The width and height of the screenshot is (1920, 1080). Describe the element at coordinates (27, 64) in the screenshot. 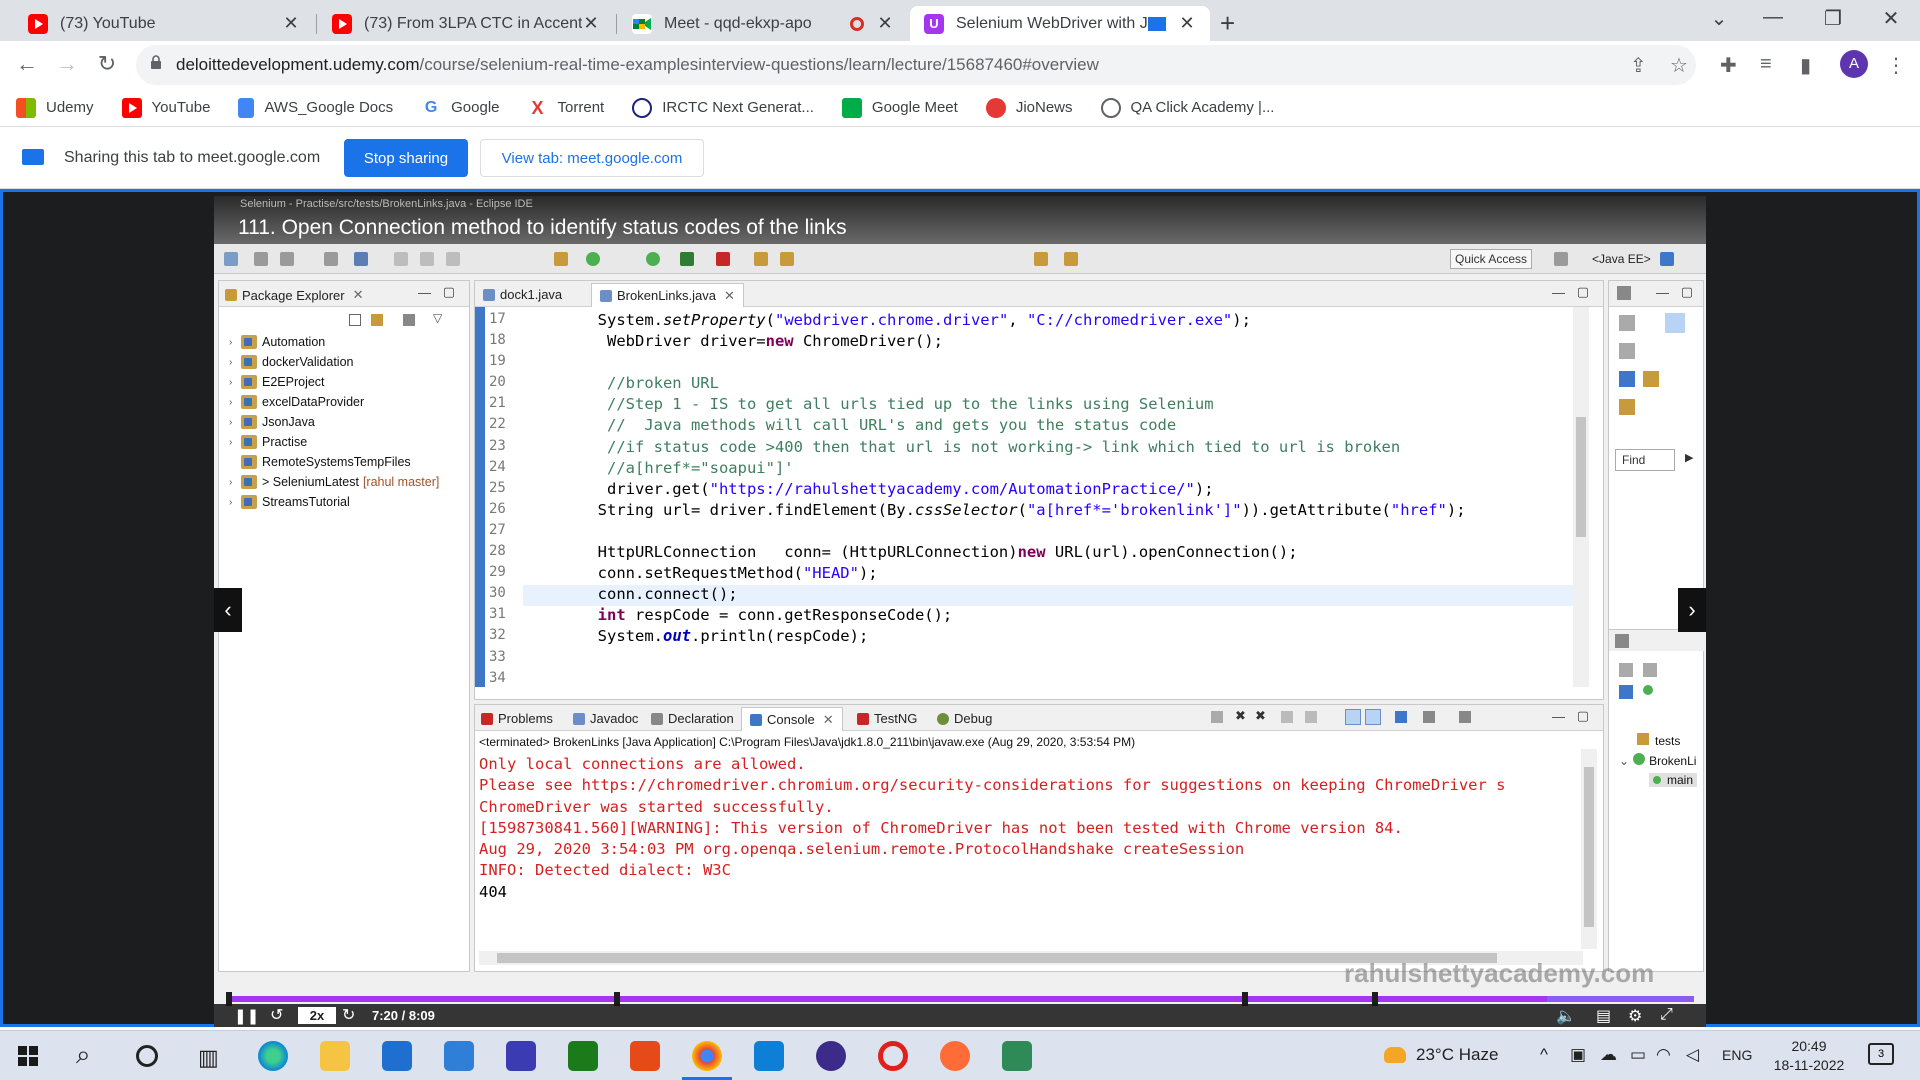

I see `back-button: ←` at that location.